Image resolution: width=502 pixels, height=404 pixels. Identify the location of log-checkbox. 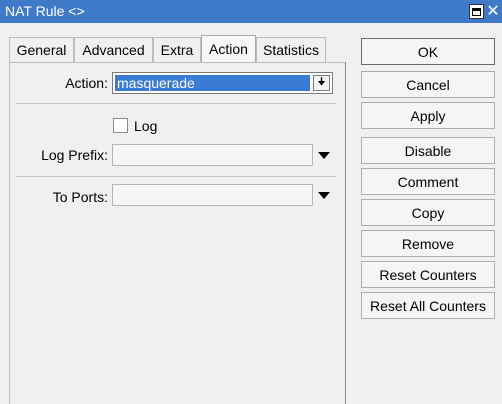
(120, 125).